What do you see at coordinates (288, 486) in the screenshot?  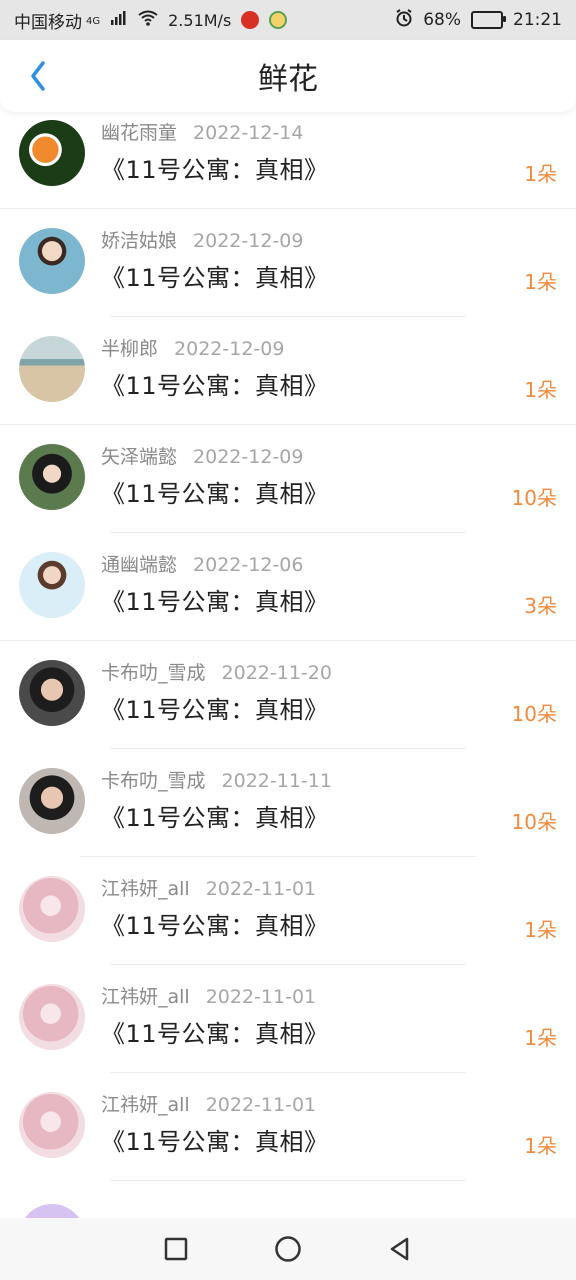 I see `list-item: 矢泽端懿 2022-12-09 《11号公寓：真相》 10朵` at bounding box center [288, 486].